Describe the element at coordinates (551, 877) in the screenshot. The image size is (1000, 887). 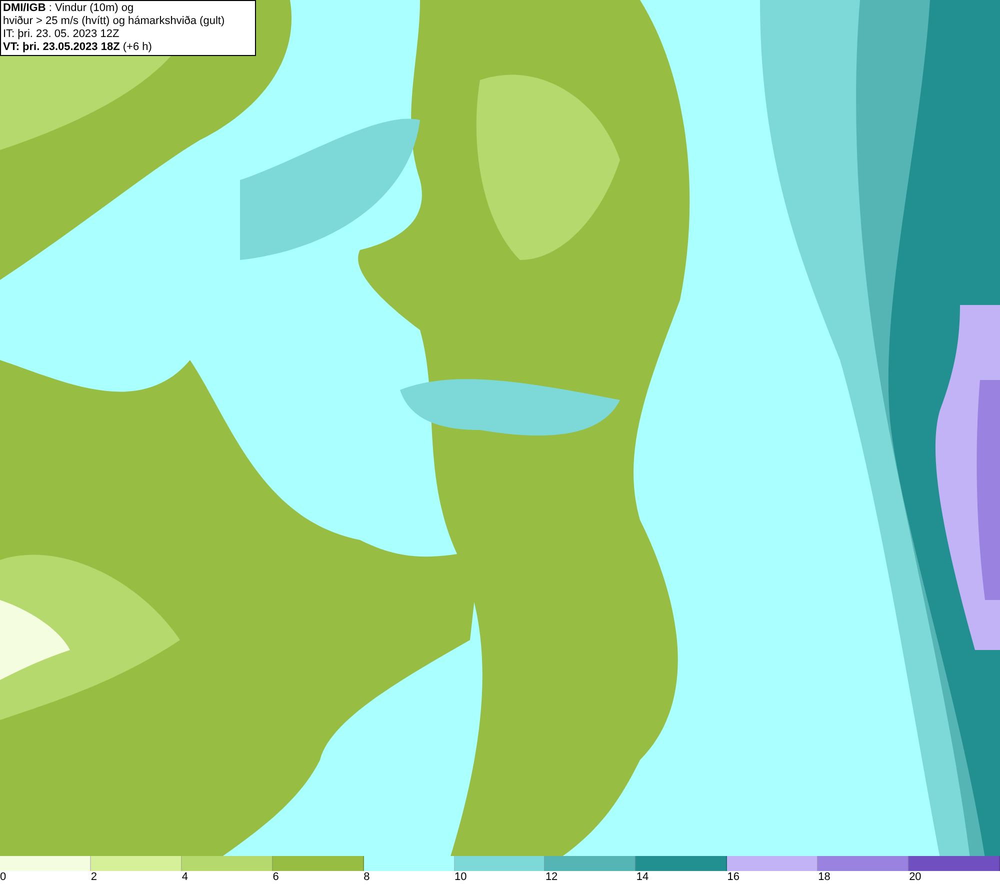
I see `legend-label: 12` at that location.